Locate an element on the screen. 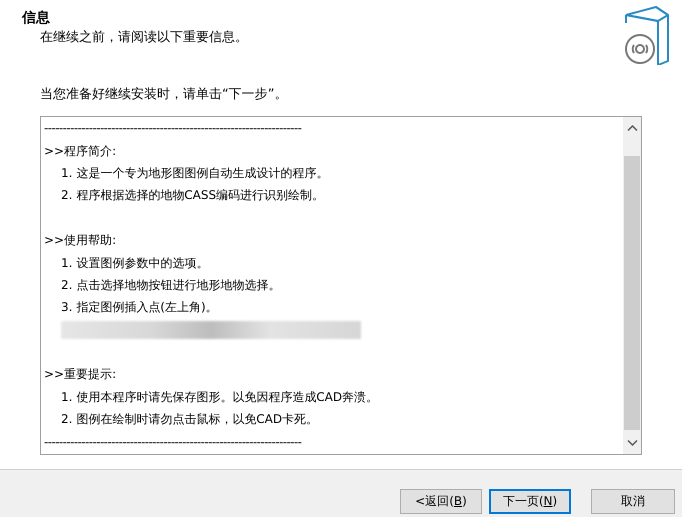  dialog-button: <返回(B) is located at coordinates (441, 501).